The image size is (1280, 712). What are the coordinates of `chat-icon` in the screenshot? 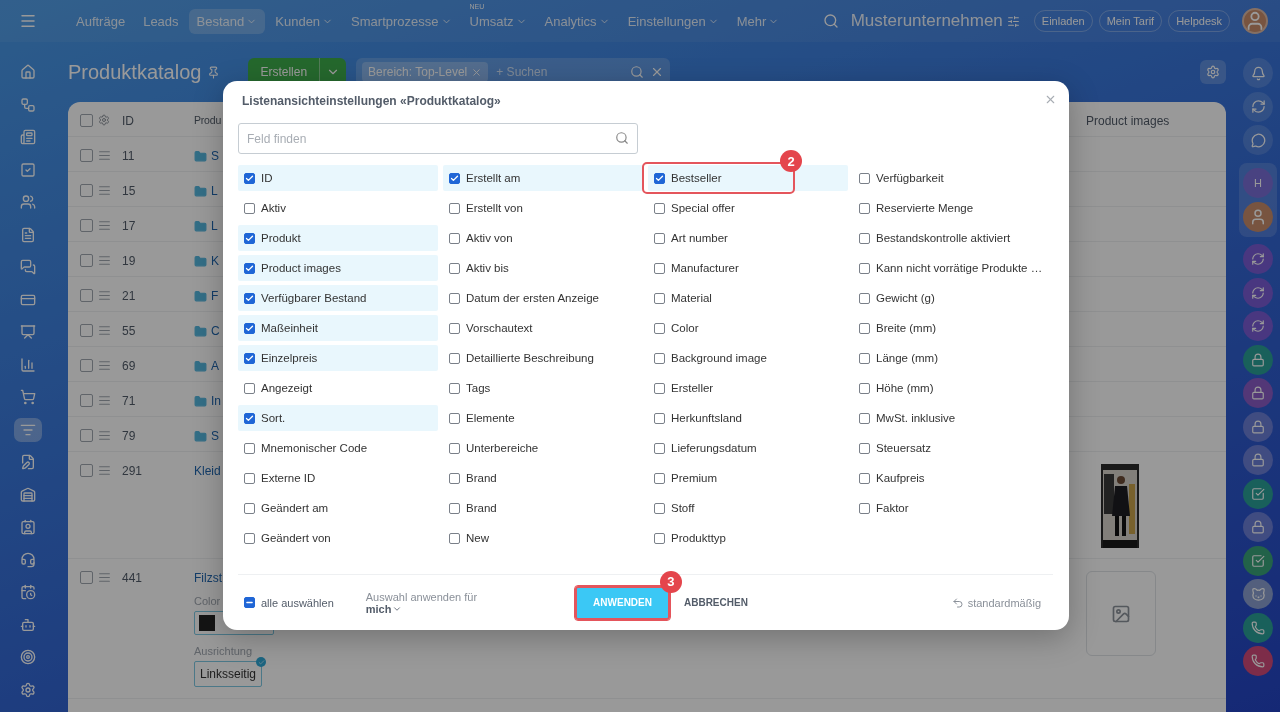 It's located at (1258, 140).